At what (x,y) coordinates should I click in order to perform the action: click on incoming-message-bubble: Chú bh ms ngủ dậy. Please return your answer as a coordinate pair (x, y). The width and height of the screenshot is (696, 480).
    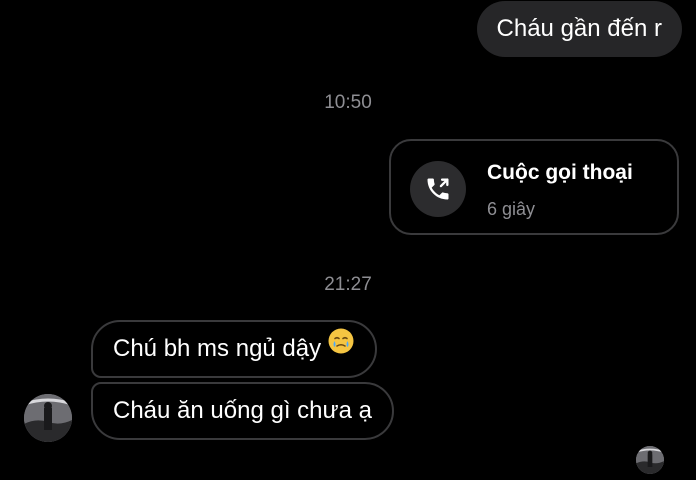
    Looking at the image, I should click on (234, 349).